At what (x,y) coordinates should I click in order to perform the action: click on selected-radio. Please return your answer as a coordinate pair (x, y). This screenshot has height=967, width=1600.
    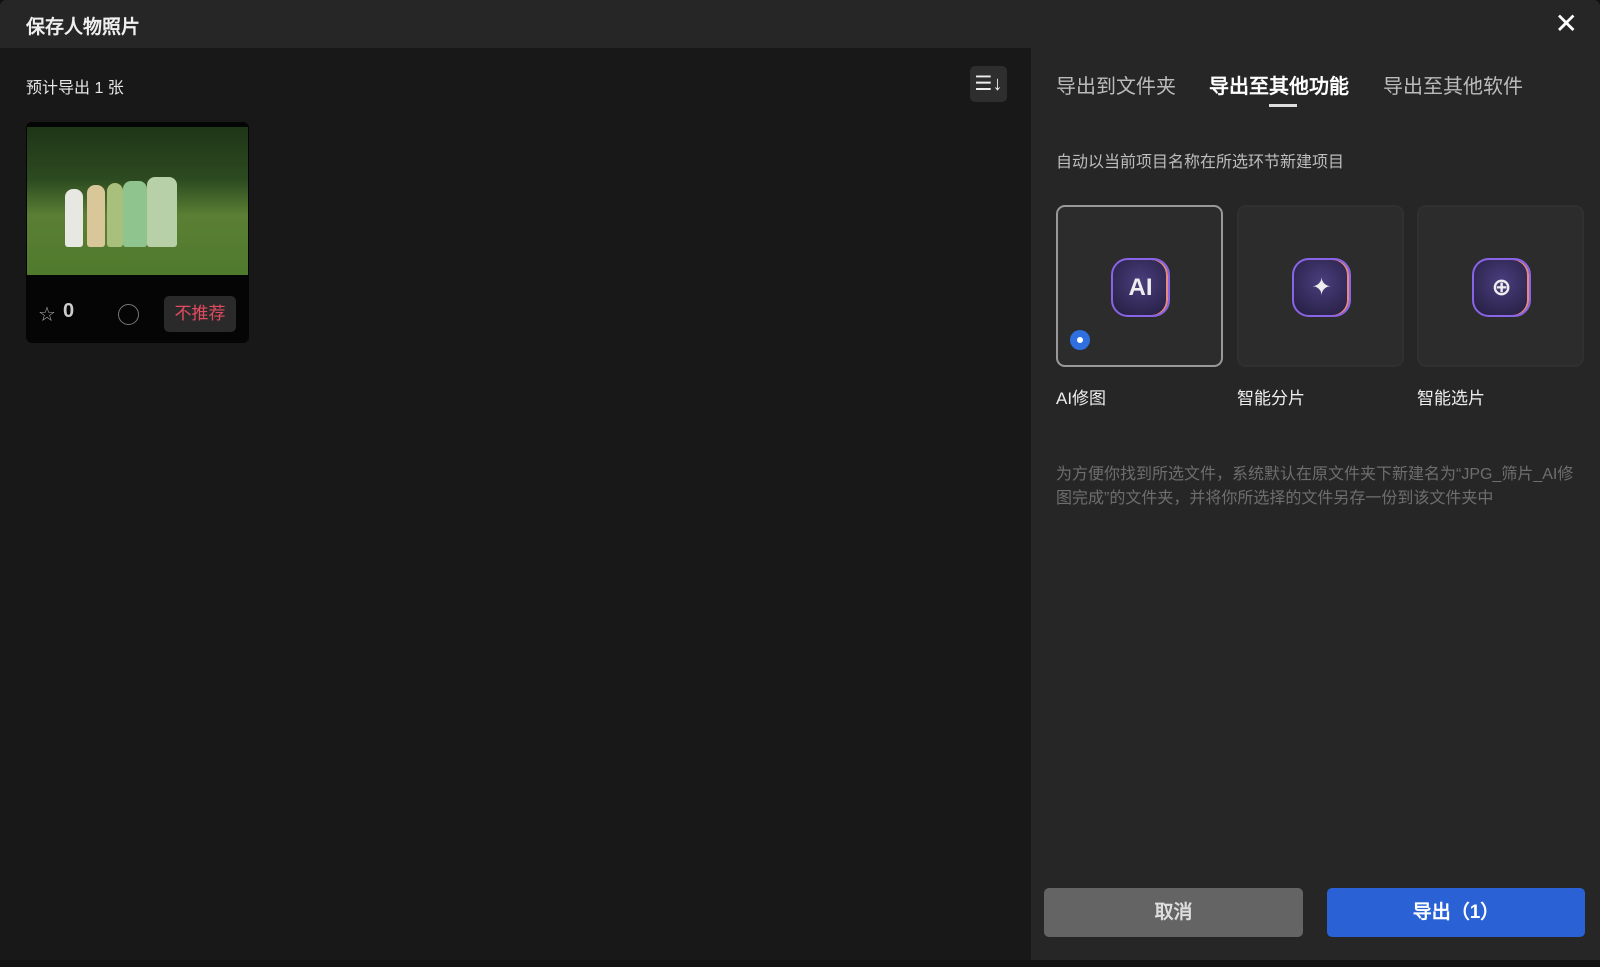
    Looking at the image, I should click on (1080, 340).